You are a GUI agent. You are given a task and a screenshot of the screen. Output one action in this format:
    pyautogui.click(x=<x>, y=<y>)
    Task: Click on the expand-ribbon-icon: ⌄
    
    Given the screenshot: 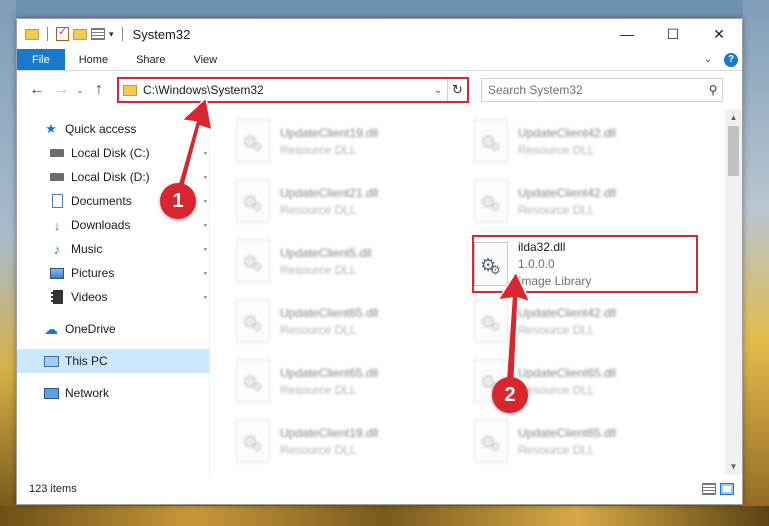 What is the action you would take?
    pyautogui.click(x=708, y=59)
    